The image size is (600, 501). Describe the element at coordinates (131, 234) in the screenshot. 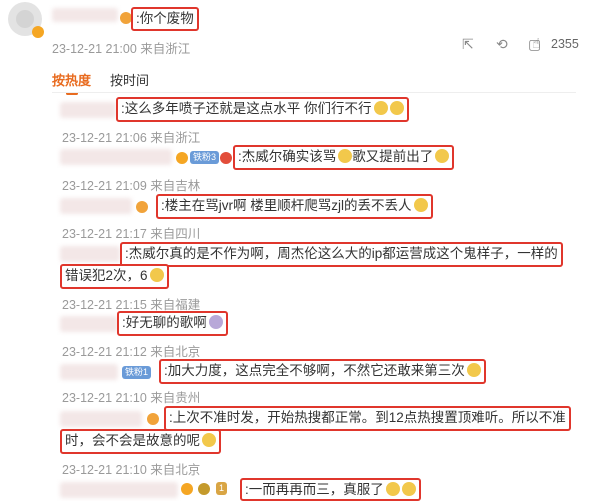

I see `reply-meta: 23-12-21 21:17 来自四川` at that location.